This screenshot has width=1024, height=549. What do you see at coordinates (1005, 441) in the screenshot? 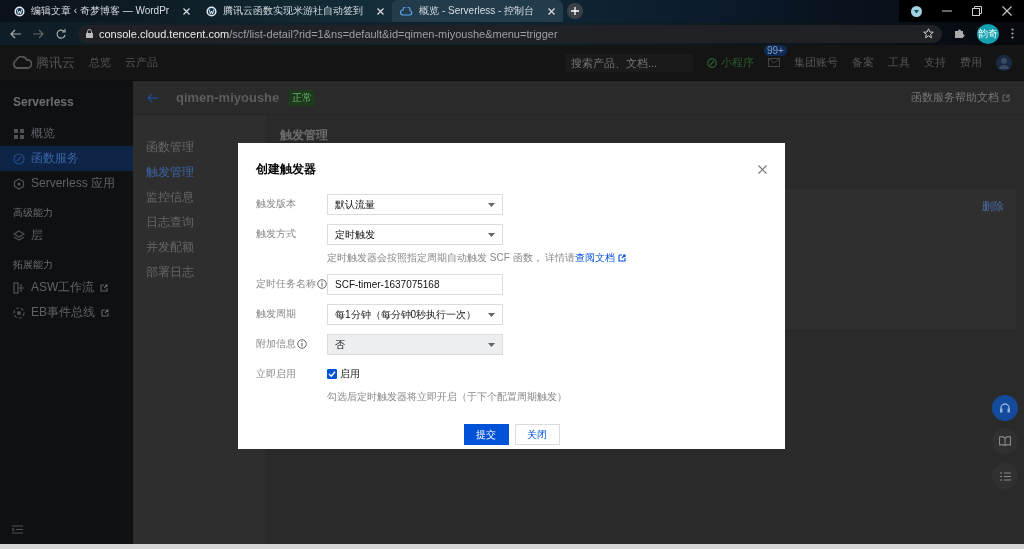
I see `book-icon` at bounding box center [1005, 441].